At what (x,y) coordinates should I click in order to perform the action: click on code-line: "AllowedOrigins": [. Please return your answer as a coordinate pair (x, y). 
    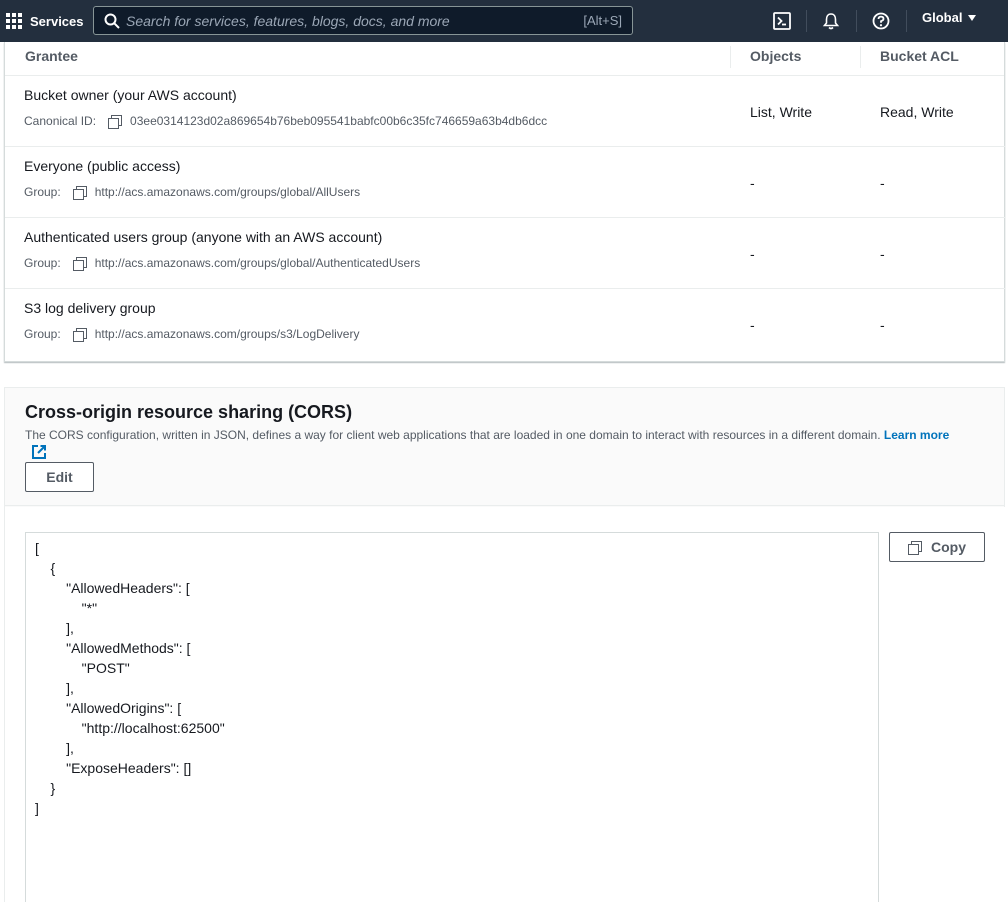
    Looking at the image, I should click on (108, 708).